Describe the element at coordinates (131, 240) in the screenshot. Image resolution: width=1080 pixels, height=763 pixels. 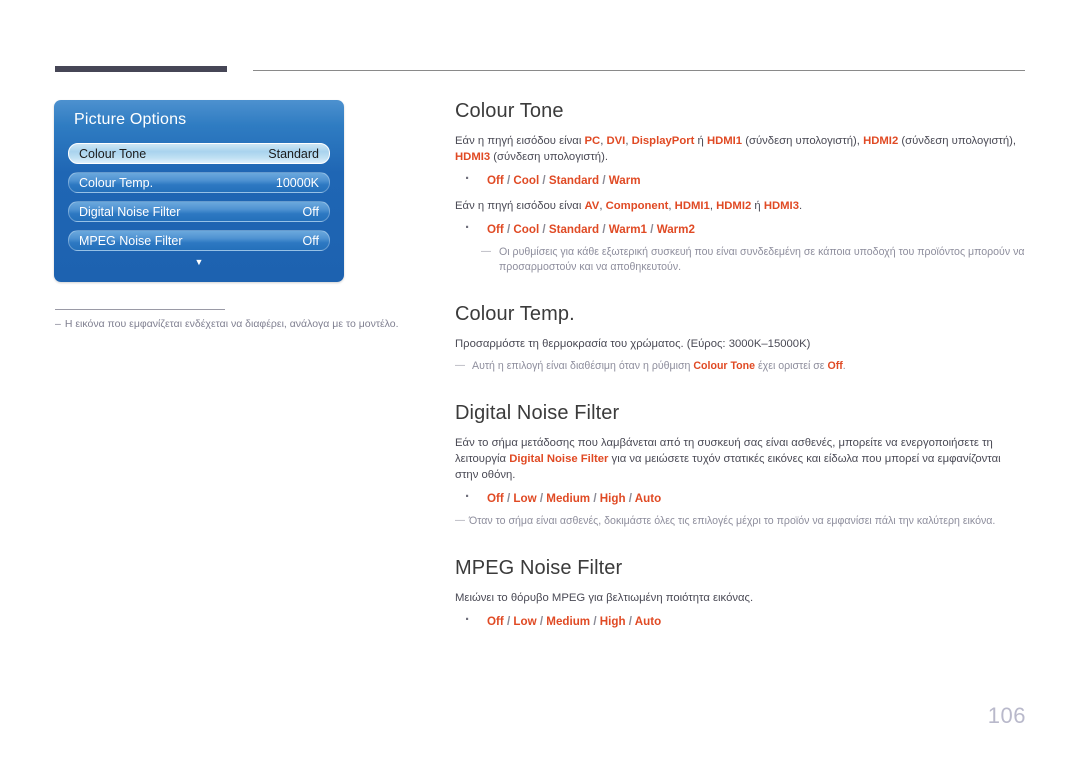
I see `osd-row-label: MPEG Noise Filter` at that location.